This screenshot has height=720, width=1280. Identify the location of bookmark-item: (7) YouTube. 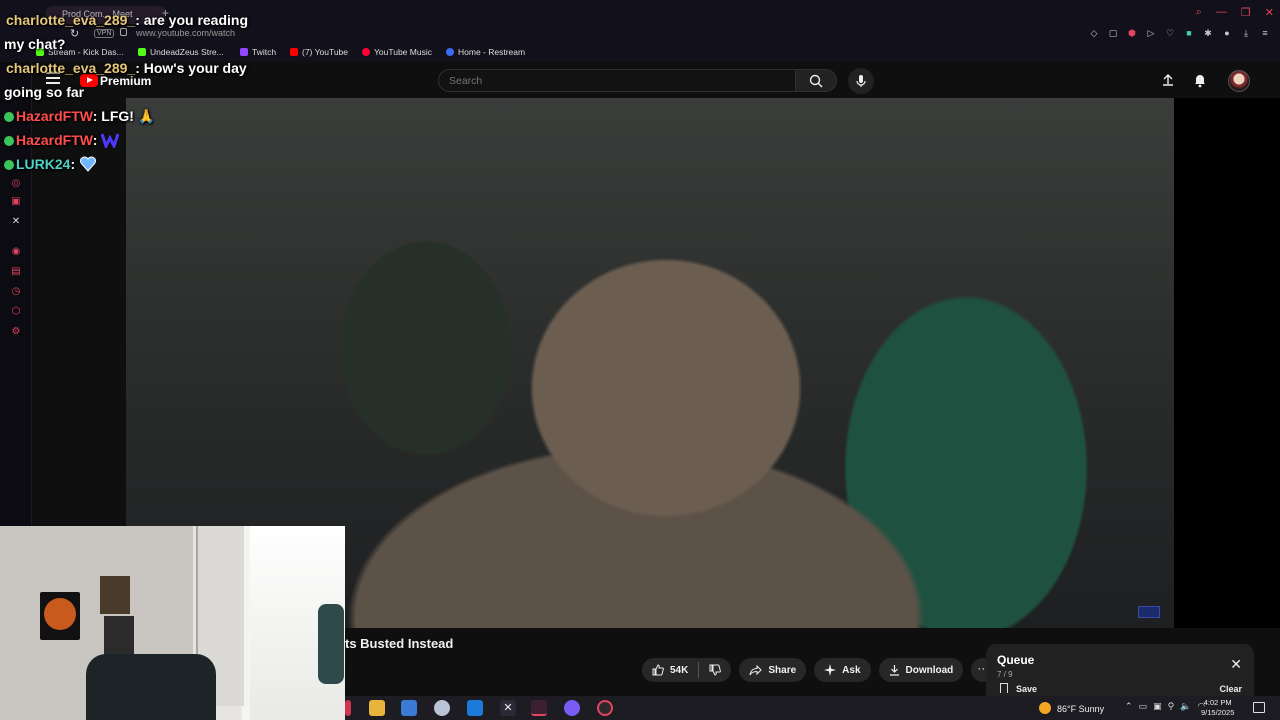
(319, 52).